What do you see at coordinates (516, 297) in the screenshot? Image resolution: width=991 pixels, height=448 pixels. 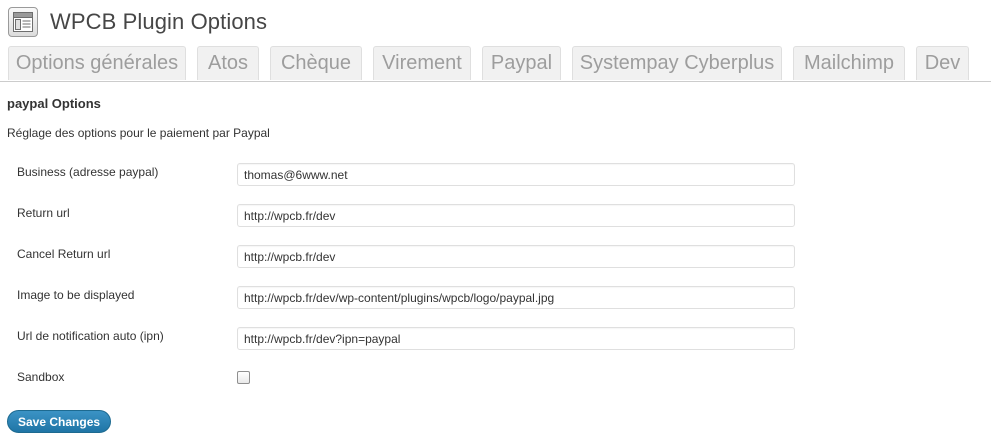 I see `image-url-input` at bounding box center [516, 297].